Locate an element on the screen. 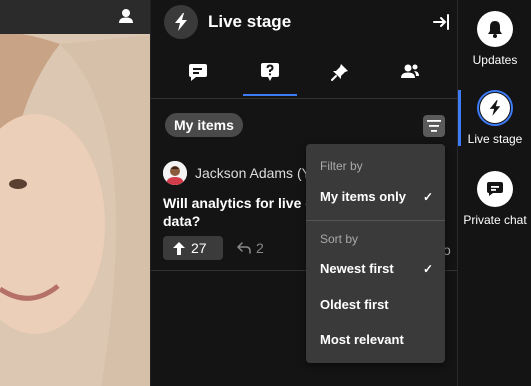 This screenshot has width=531, height=386. menu-item-oldest-first: Oldest first is located at coordinates (375, 305).